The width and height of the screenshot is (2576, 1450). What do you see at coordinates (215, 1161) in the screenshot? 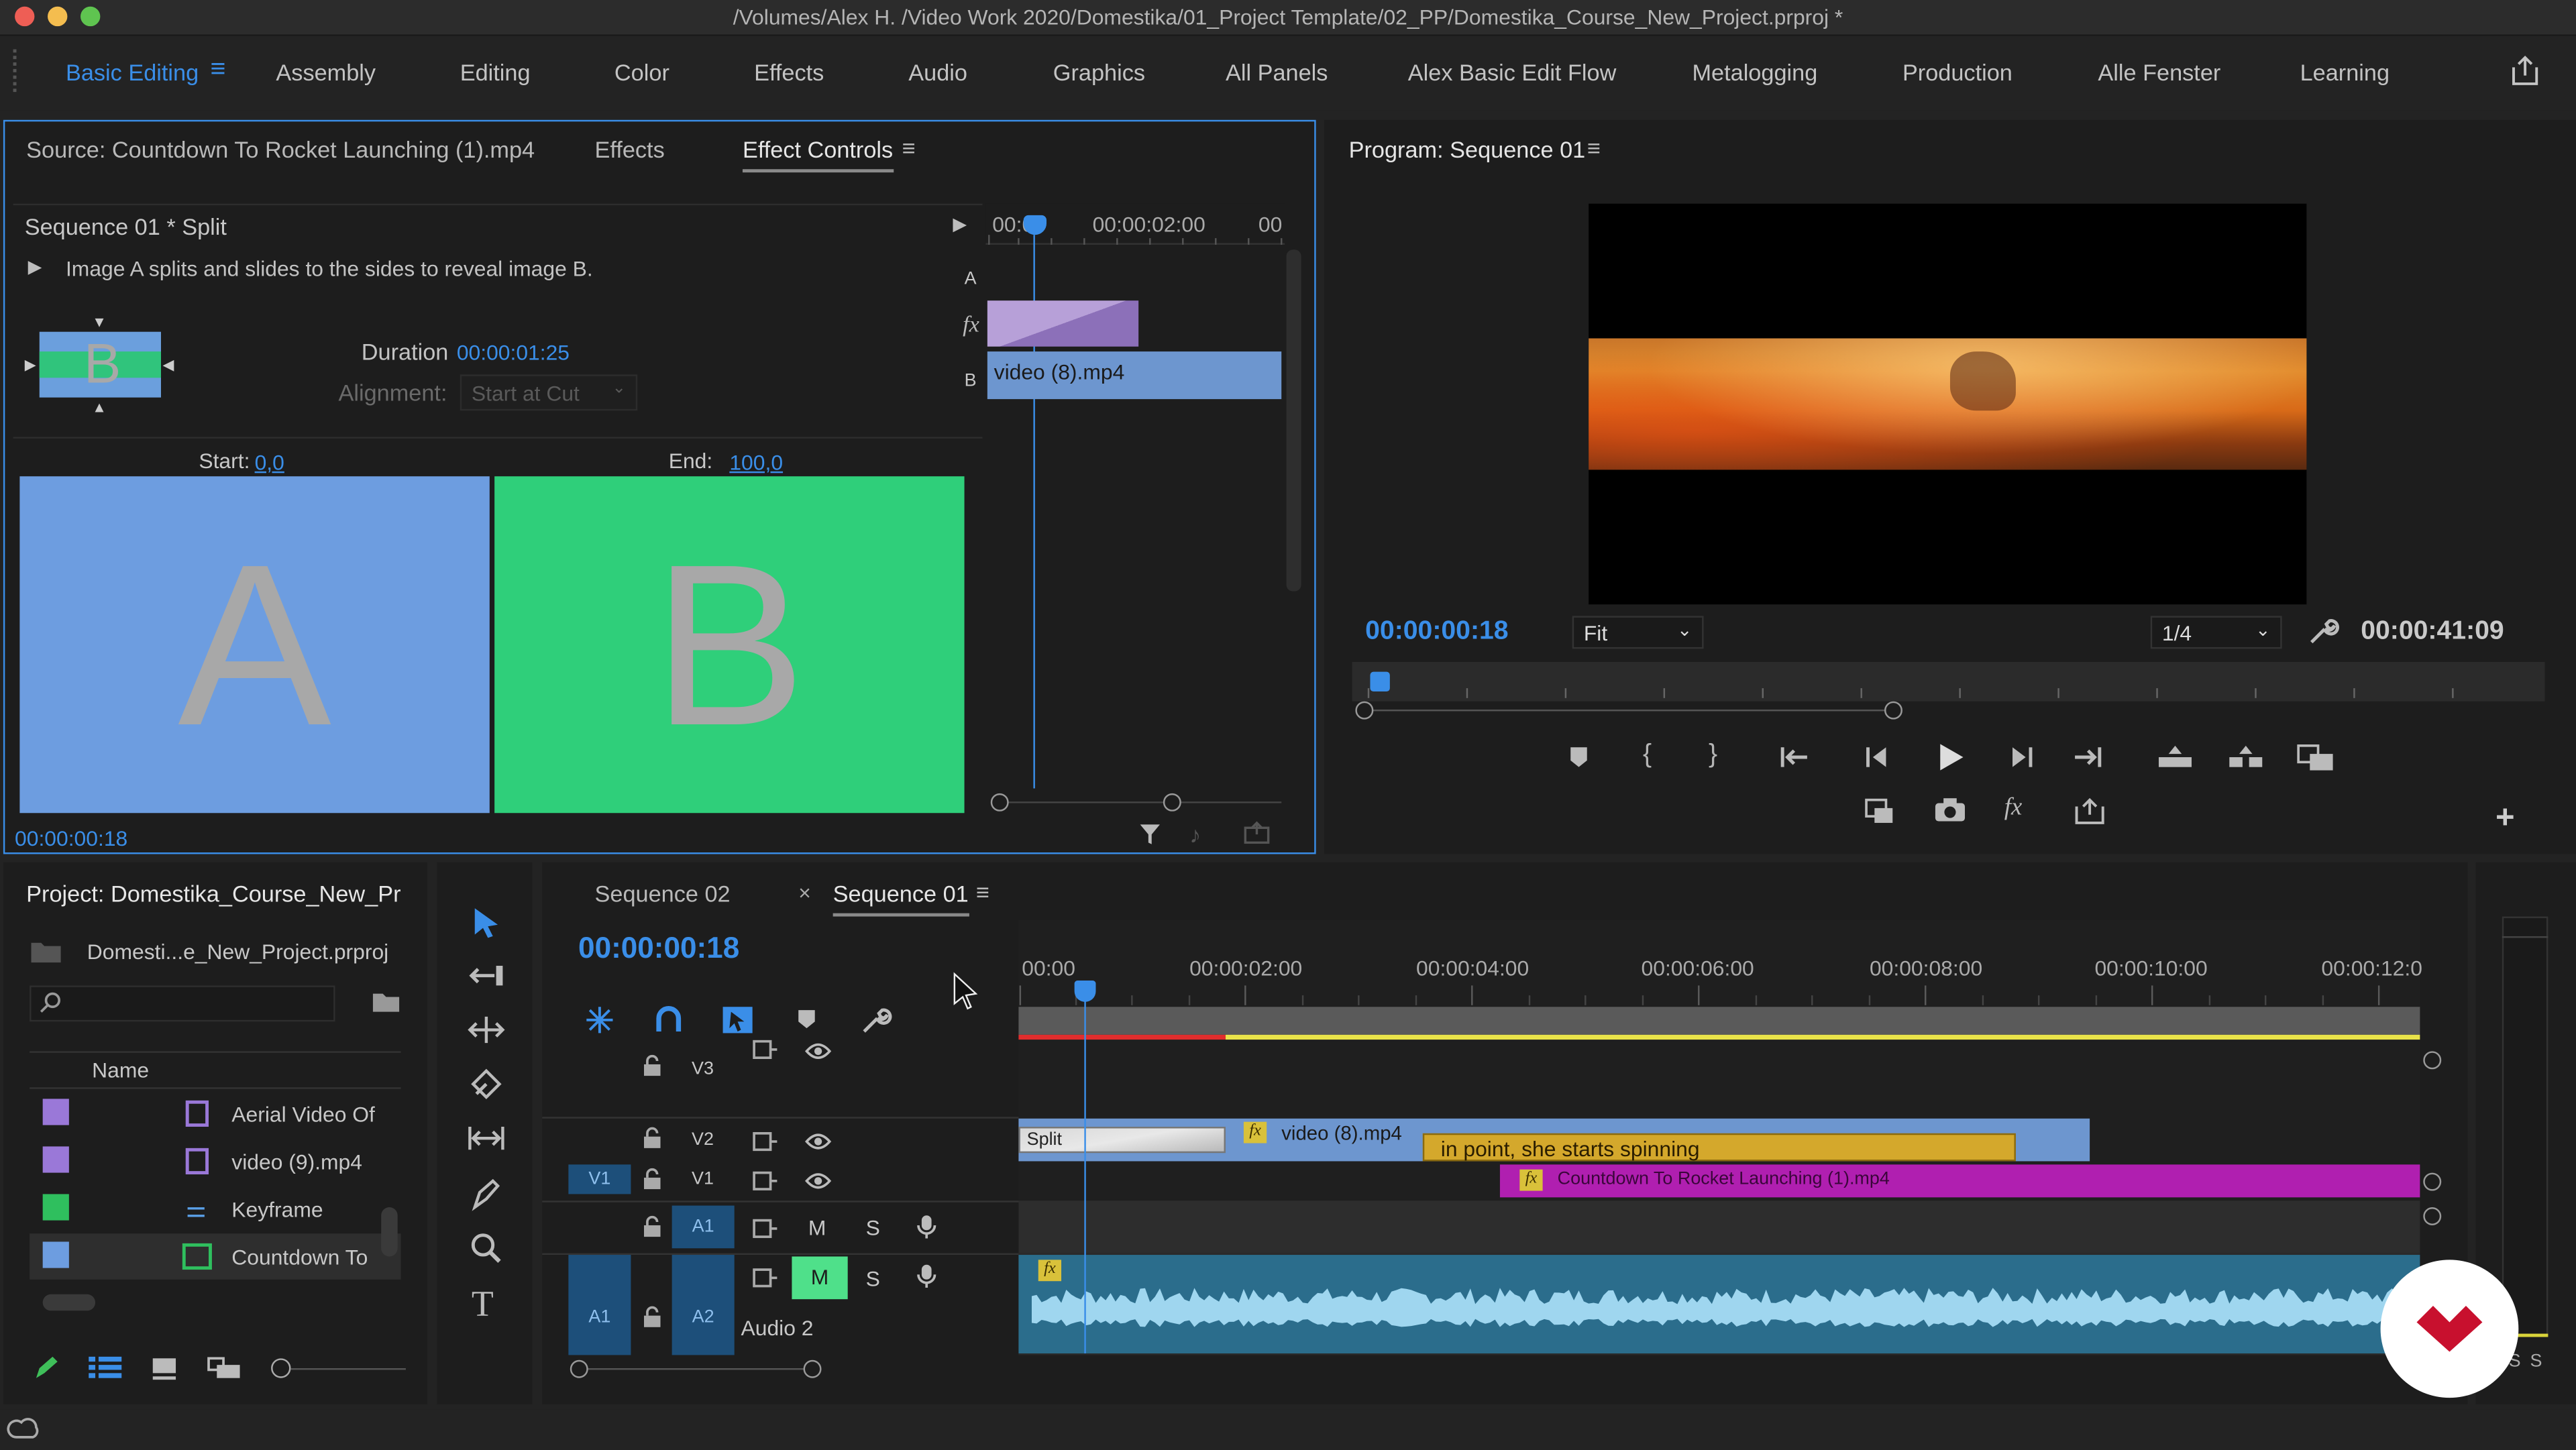
I see `project-item: video (9).mp4` at bounding box center [215, 1161].